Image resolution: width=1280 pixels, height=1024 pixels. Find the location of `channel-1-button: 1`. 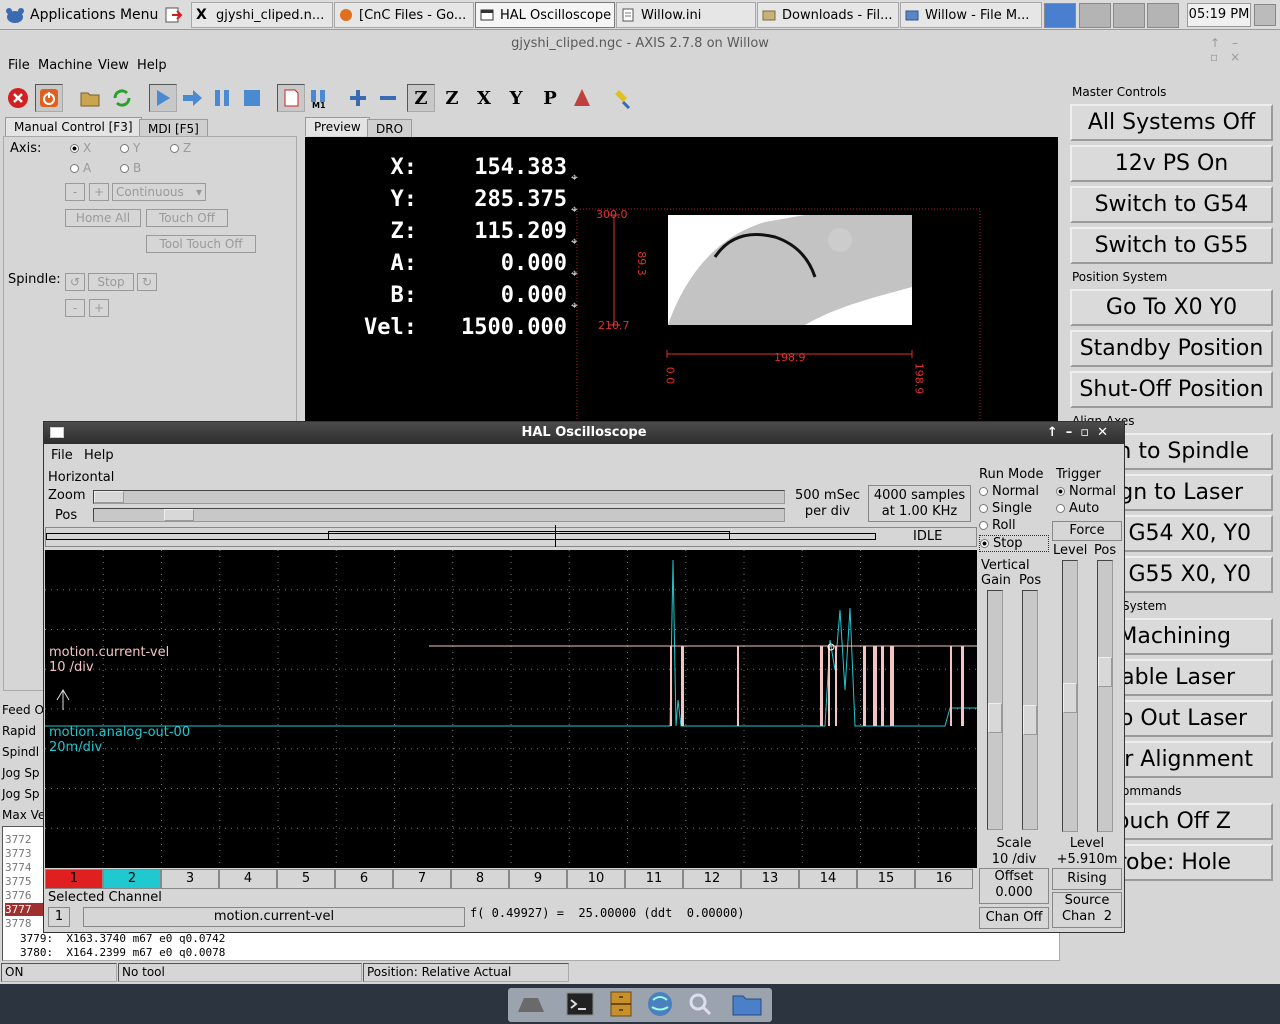

channel-1-button: 1 is located at coordinates (74, 879).